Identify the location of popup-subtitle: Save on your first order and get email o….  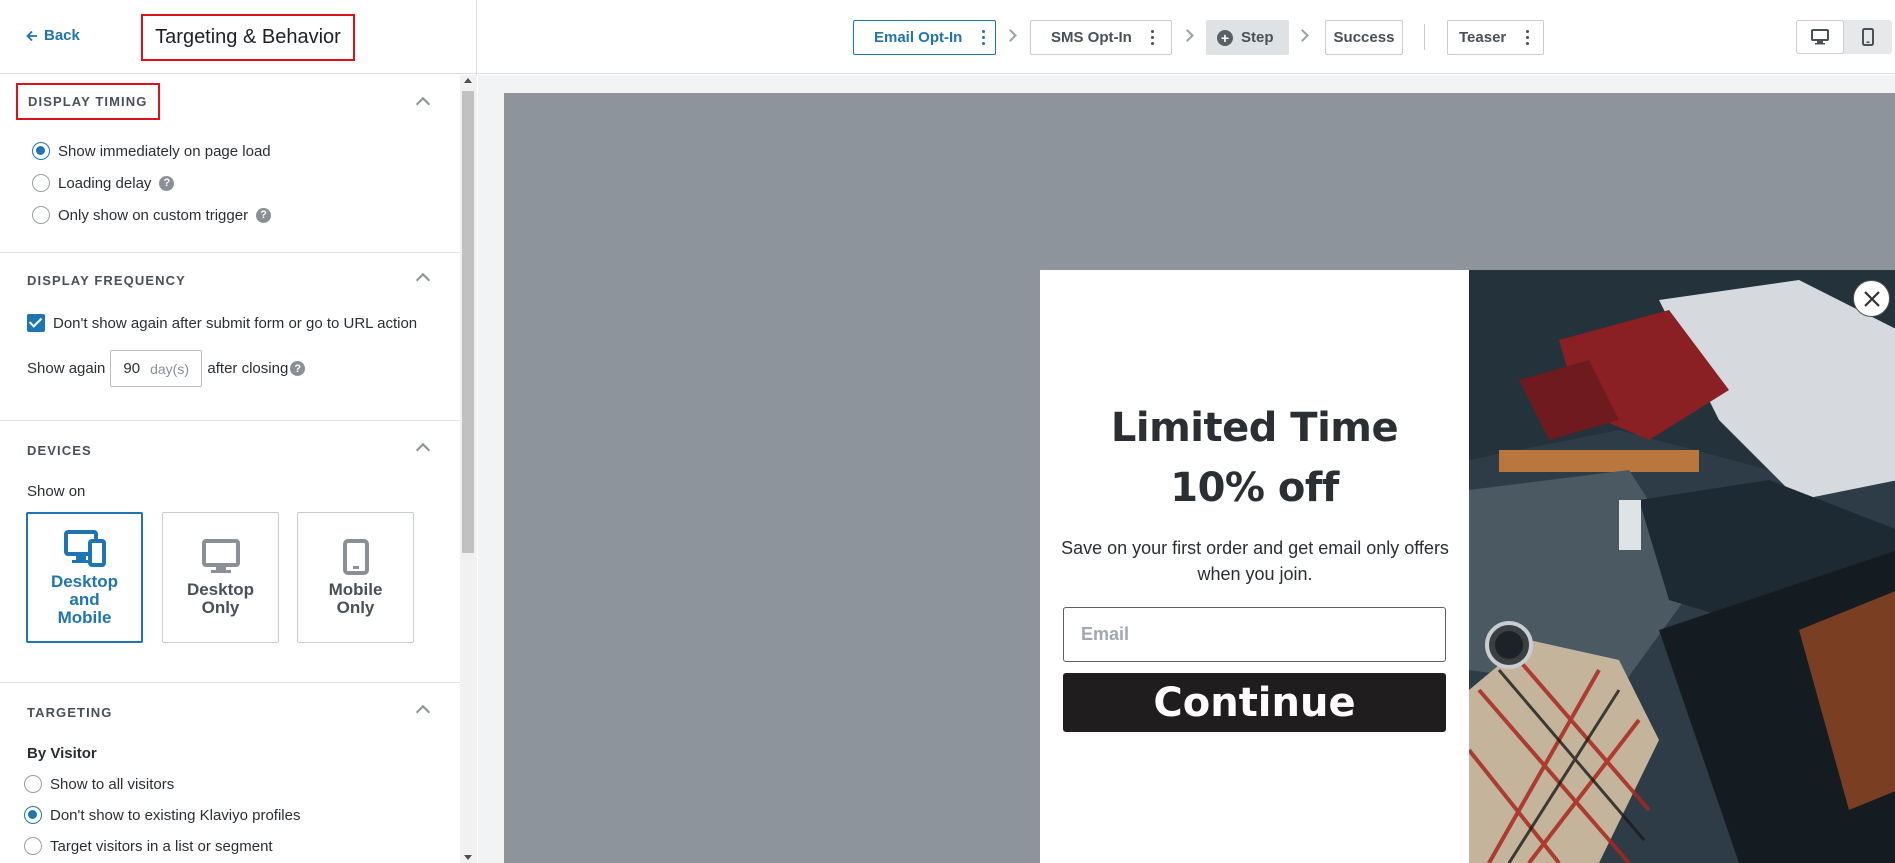
(1255, 561).